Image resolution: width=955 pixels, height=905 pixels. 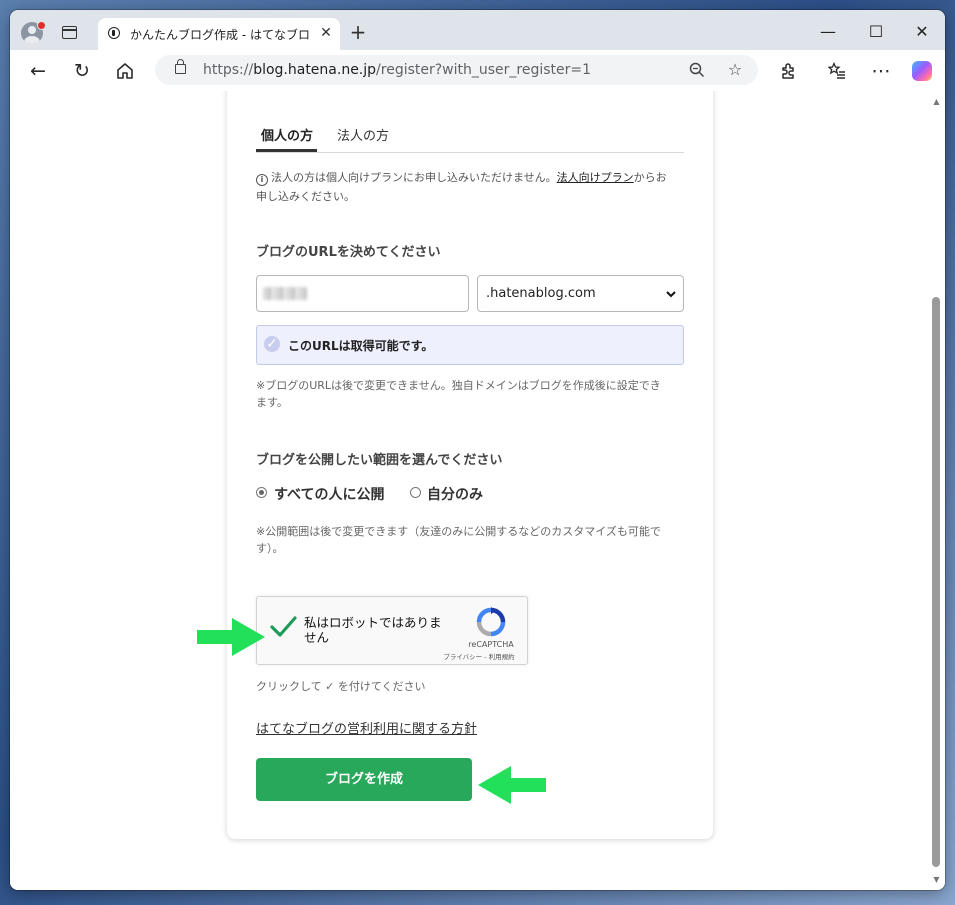 What do you see at coordinates (876, 32) in the screenshot?
I see `maximize-button: ☐` at bounding box center [876, 32].